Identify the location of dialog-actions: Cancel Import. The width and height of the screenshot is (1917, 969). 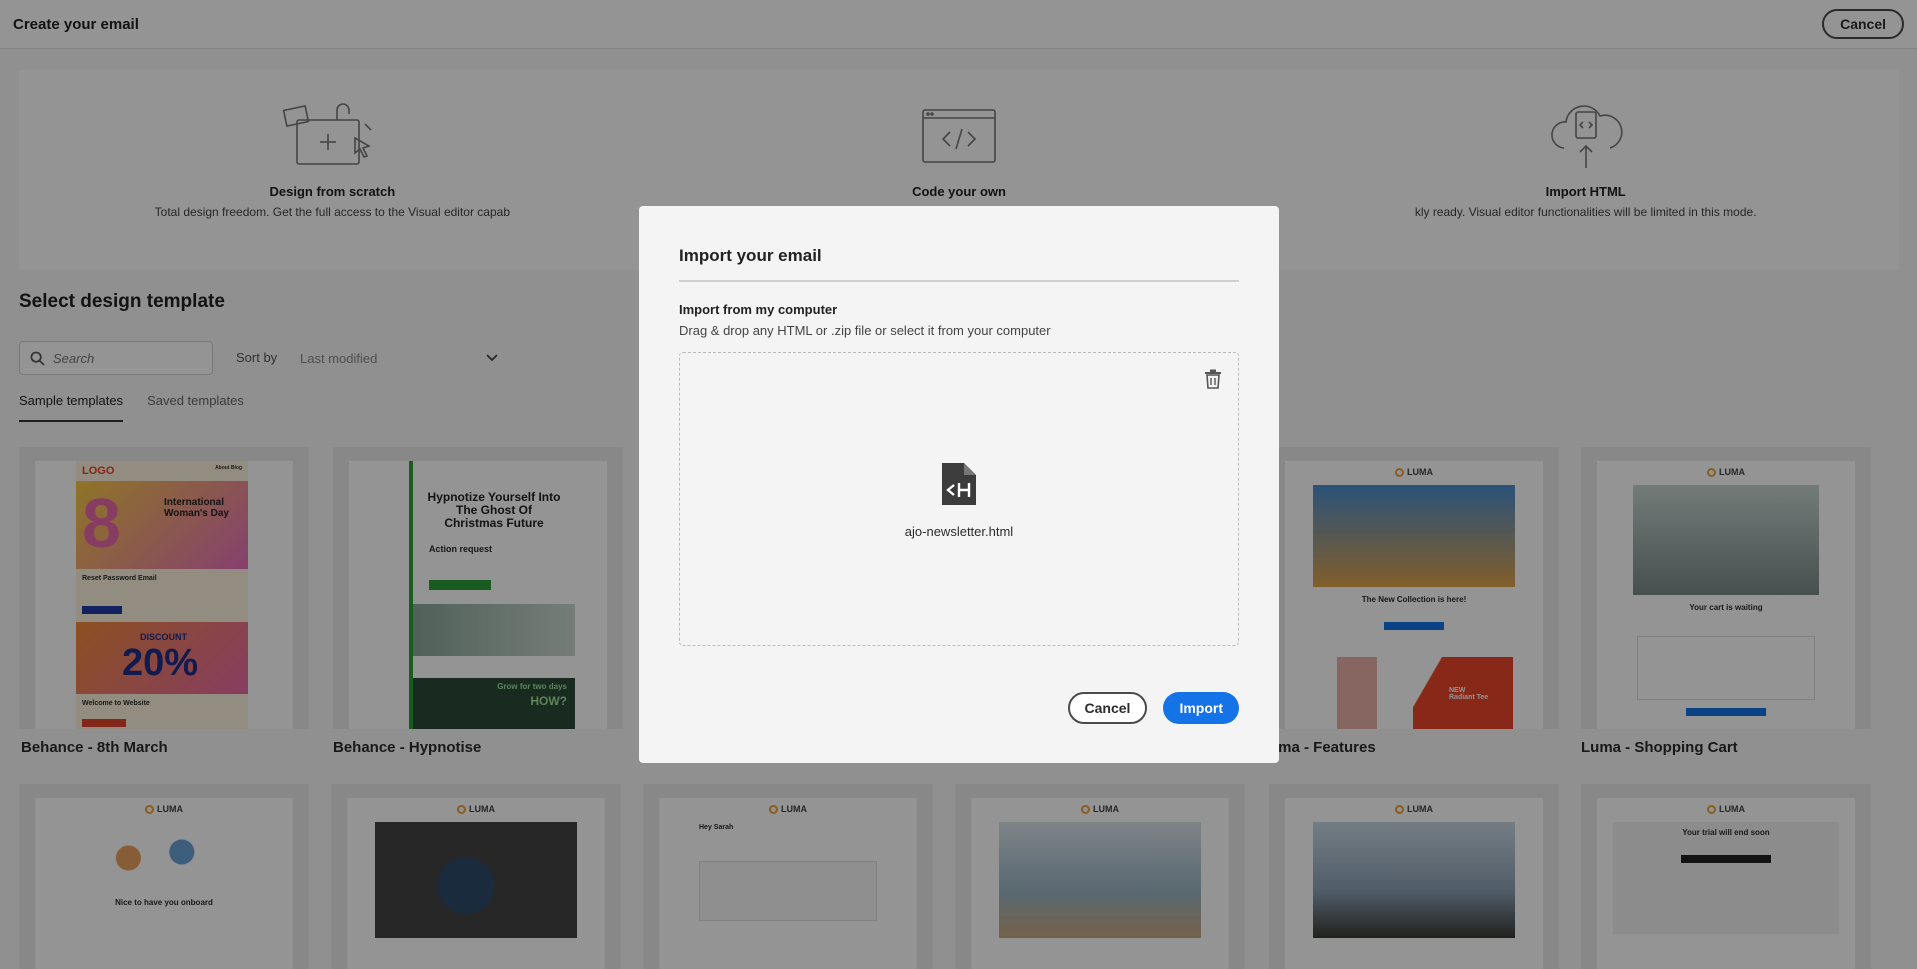
(1153, 708).